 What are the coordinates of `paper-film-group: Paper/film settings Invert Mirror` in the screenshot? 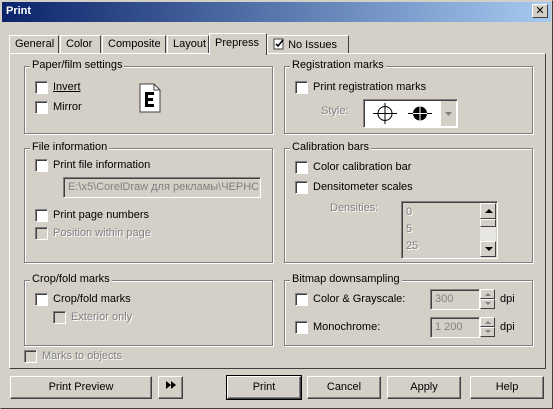 It's located at (148, 96).